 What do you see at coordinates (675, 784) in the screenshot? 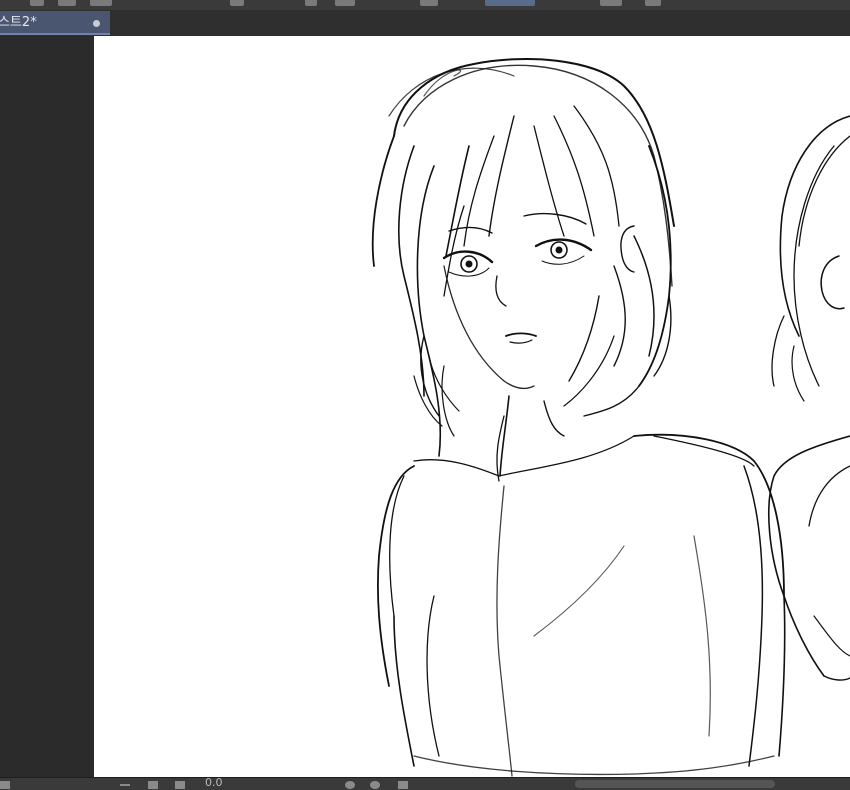
I see `horizontal-scrollbar` at bounding box center [675, 784].